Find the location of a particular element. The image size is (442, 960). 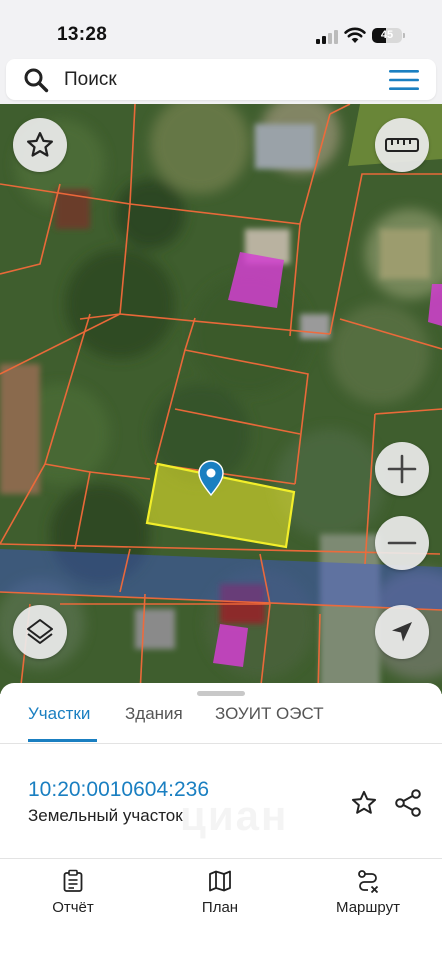

locate-me-button is located at coordinates (402, 632).